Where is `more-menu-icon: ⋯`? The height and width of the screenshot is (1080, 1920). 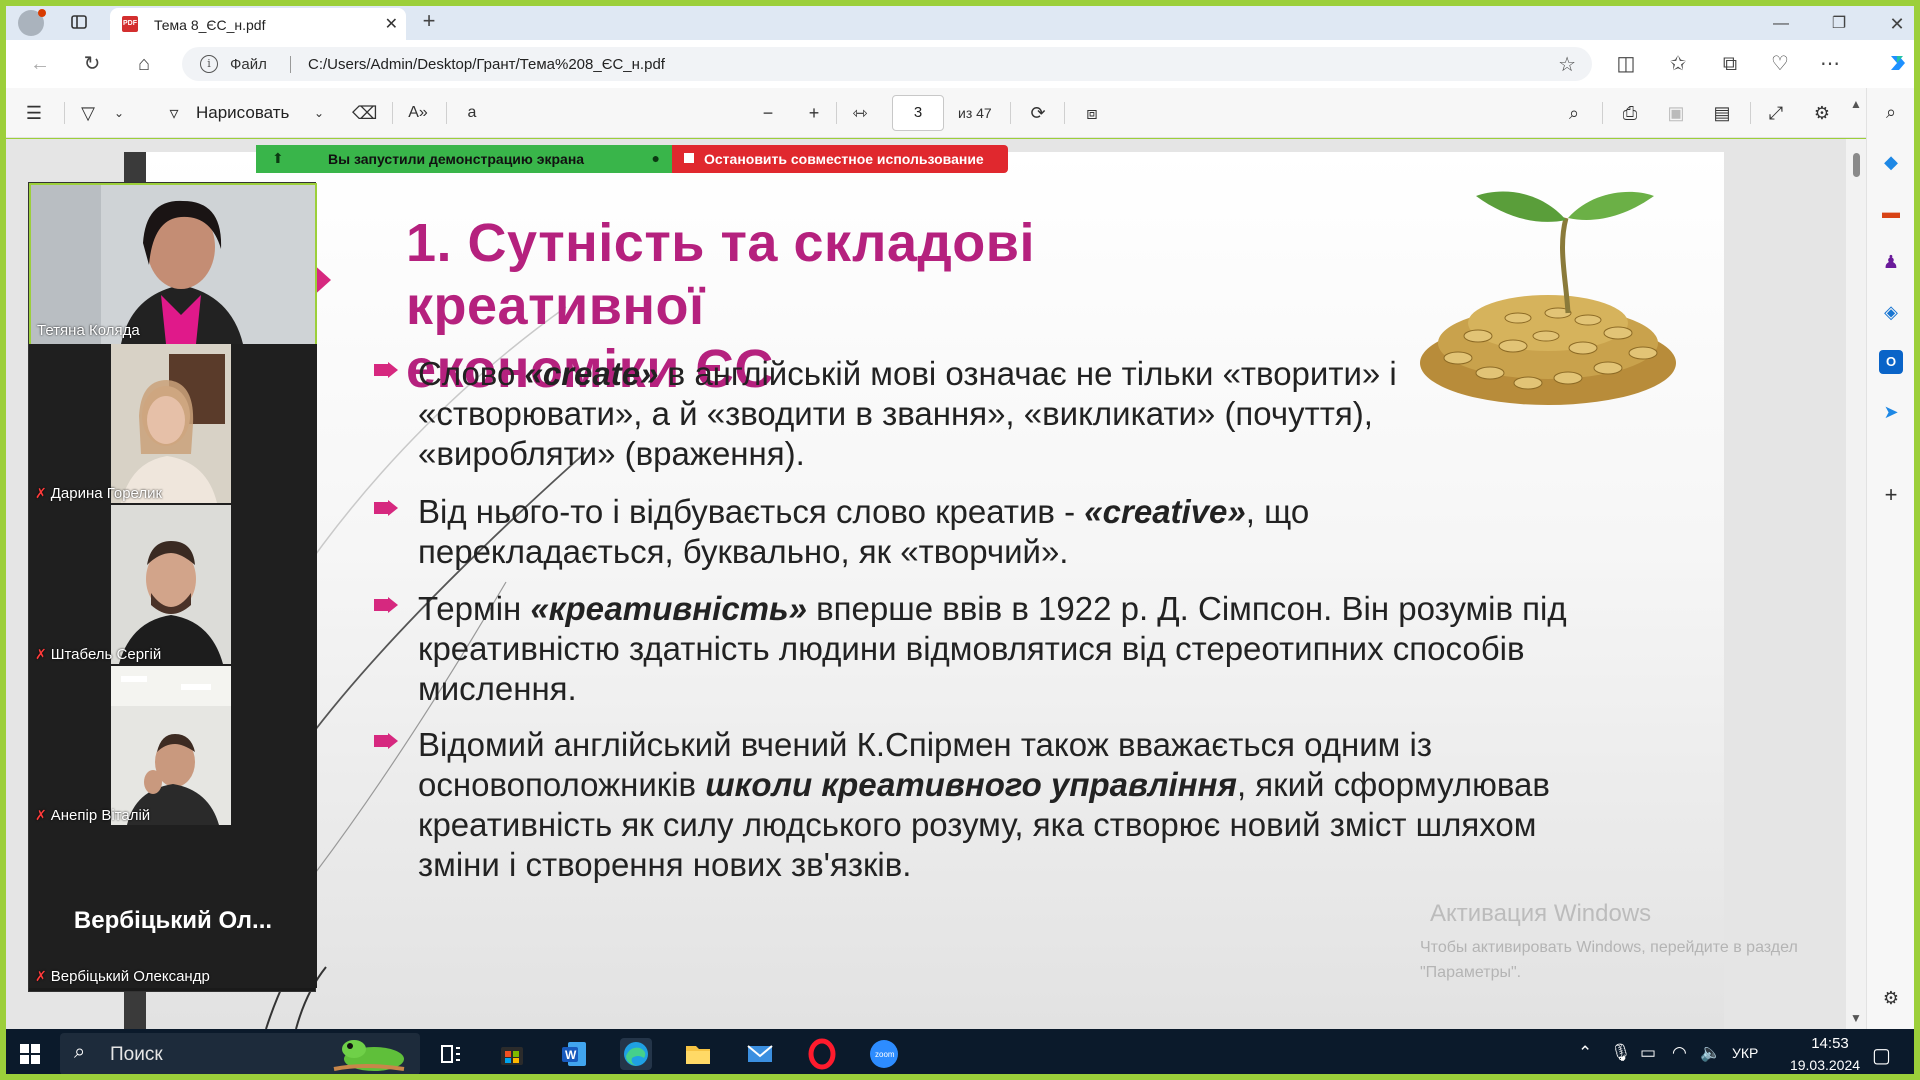 more-menu-icon: ⋯ is located at coordinates (1830, 64).